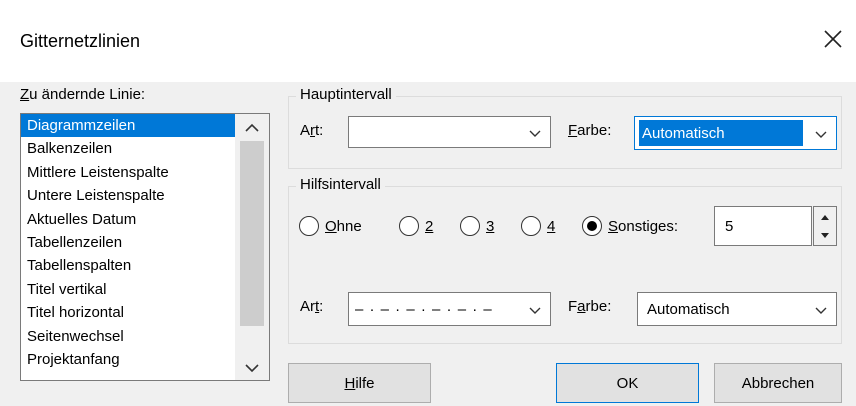  Describe the element at coordinates (83, 94) in the screenshot. I see `line-list-label: Zu ändernde Linie:` at that location.